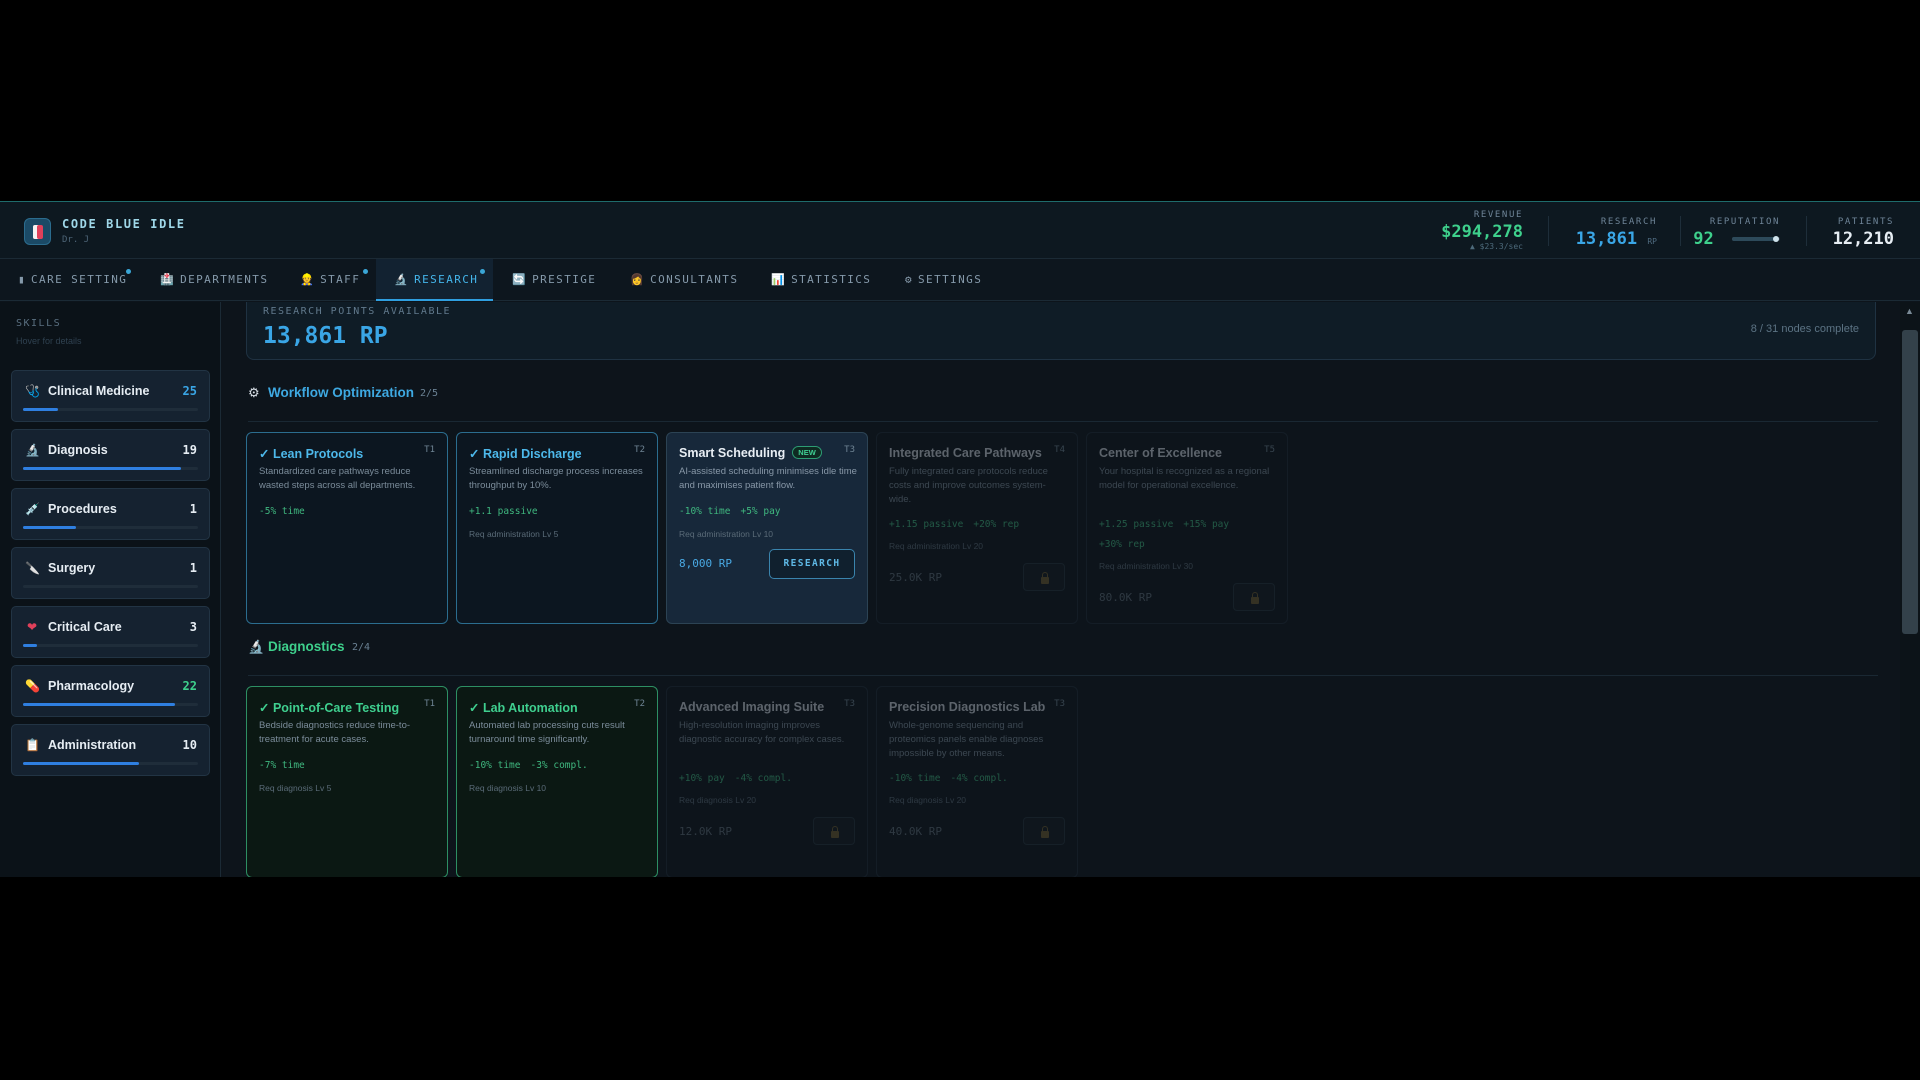  I want to click on tab-label: CONSULTANTS, so click(694, 279).